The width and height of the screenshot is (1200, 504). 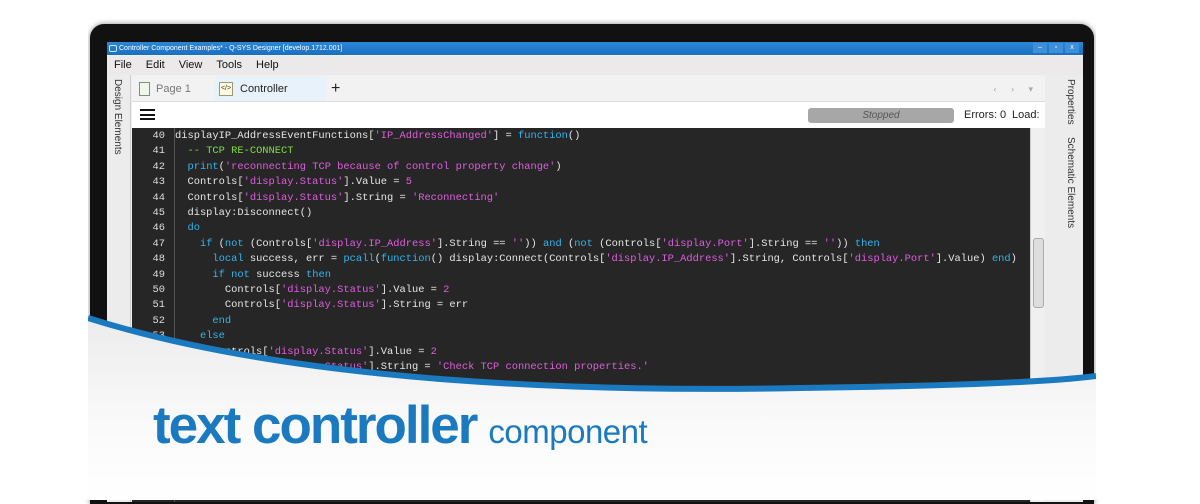 I want to click on tagline: text controller component, so click(x=400, y=425).